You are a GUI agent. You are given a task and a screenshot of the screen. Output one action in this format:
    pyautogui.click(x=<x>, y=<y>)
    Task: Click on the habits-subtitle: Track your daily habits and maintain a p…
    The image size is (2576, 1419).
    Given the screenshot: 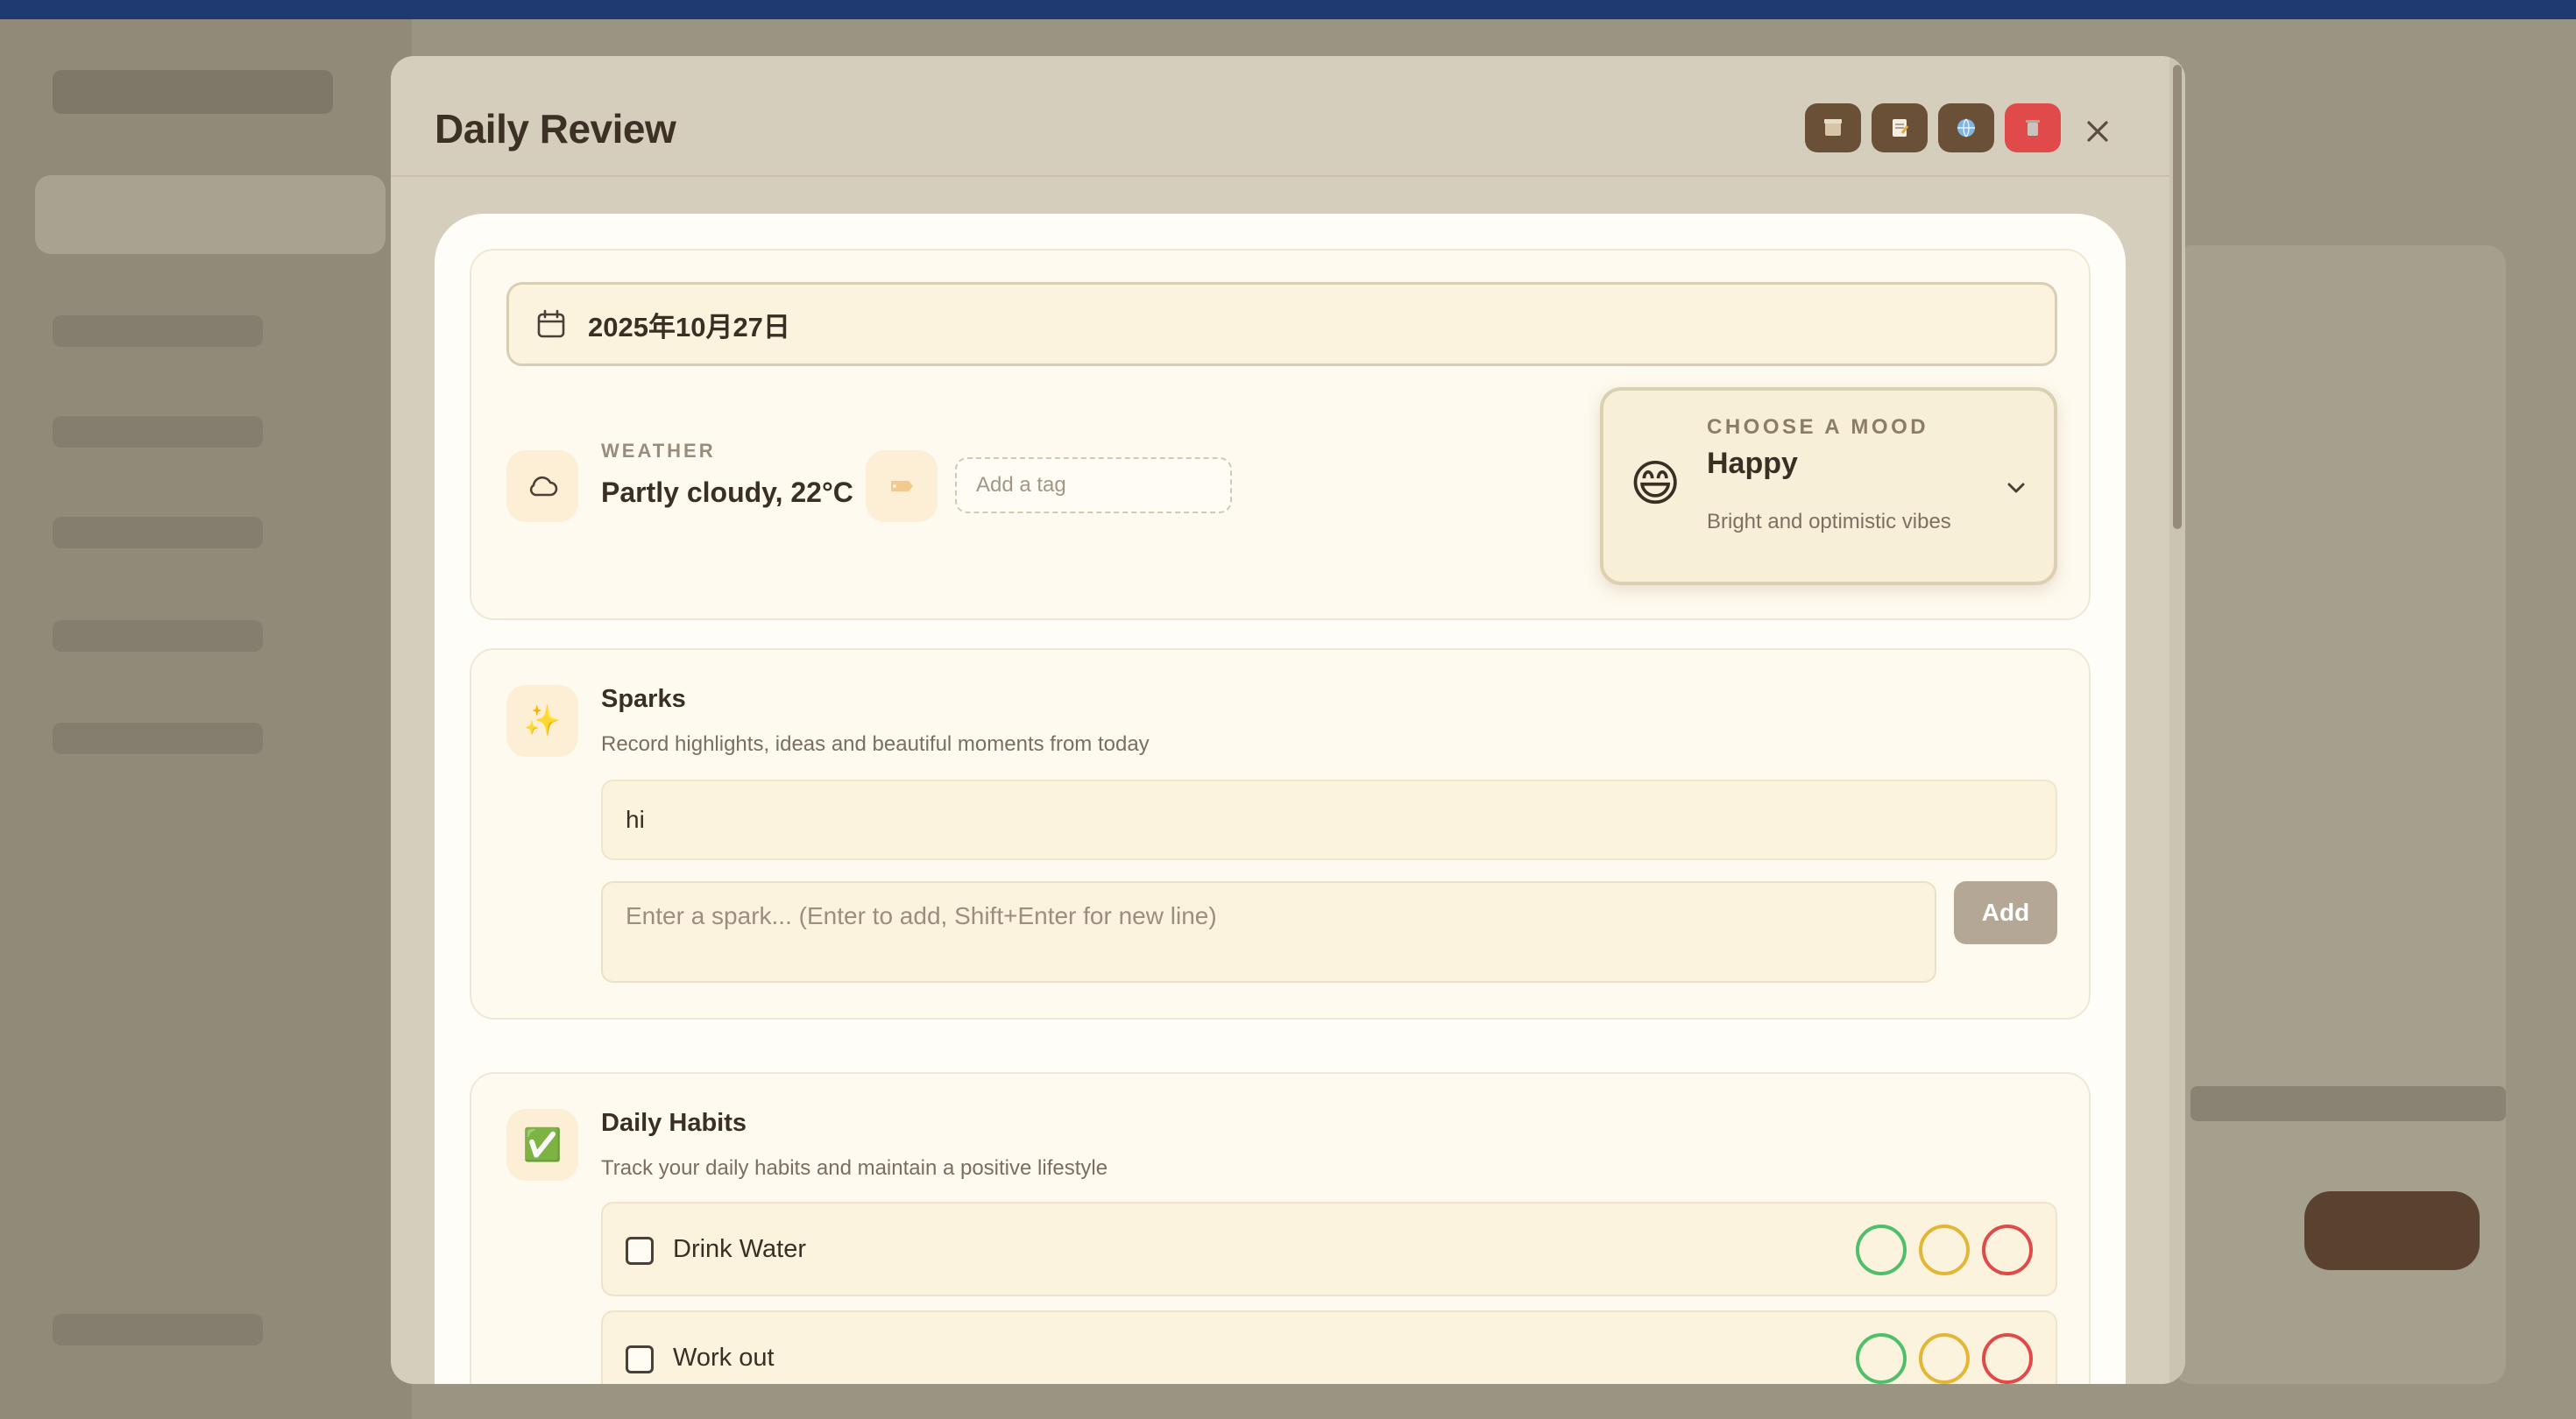 What is the action you would take?
    pyautogui.click(x=854, y=1168)
    